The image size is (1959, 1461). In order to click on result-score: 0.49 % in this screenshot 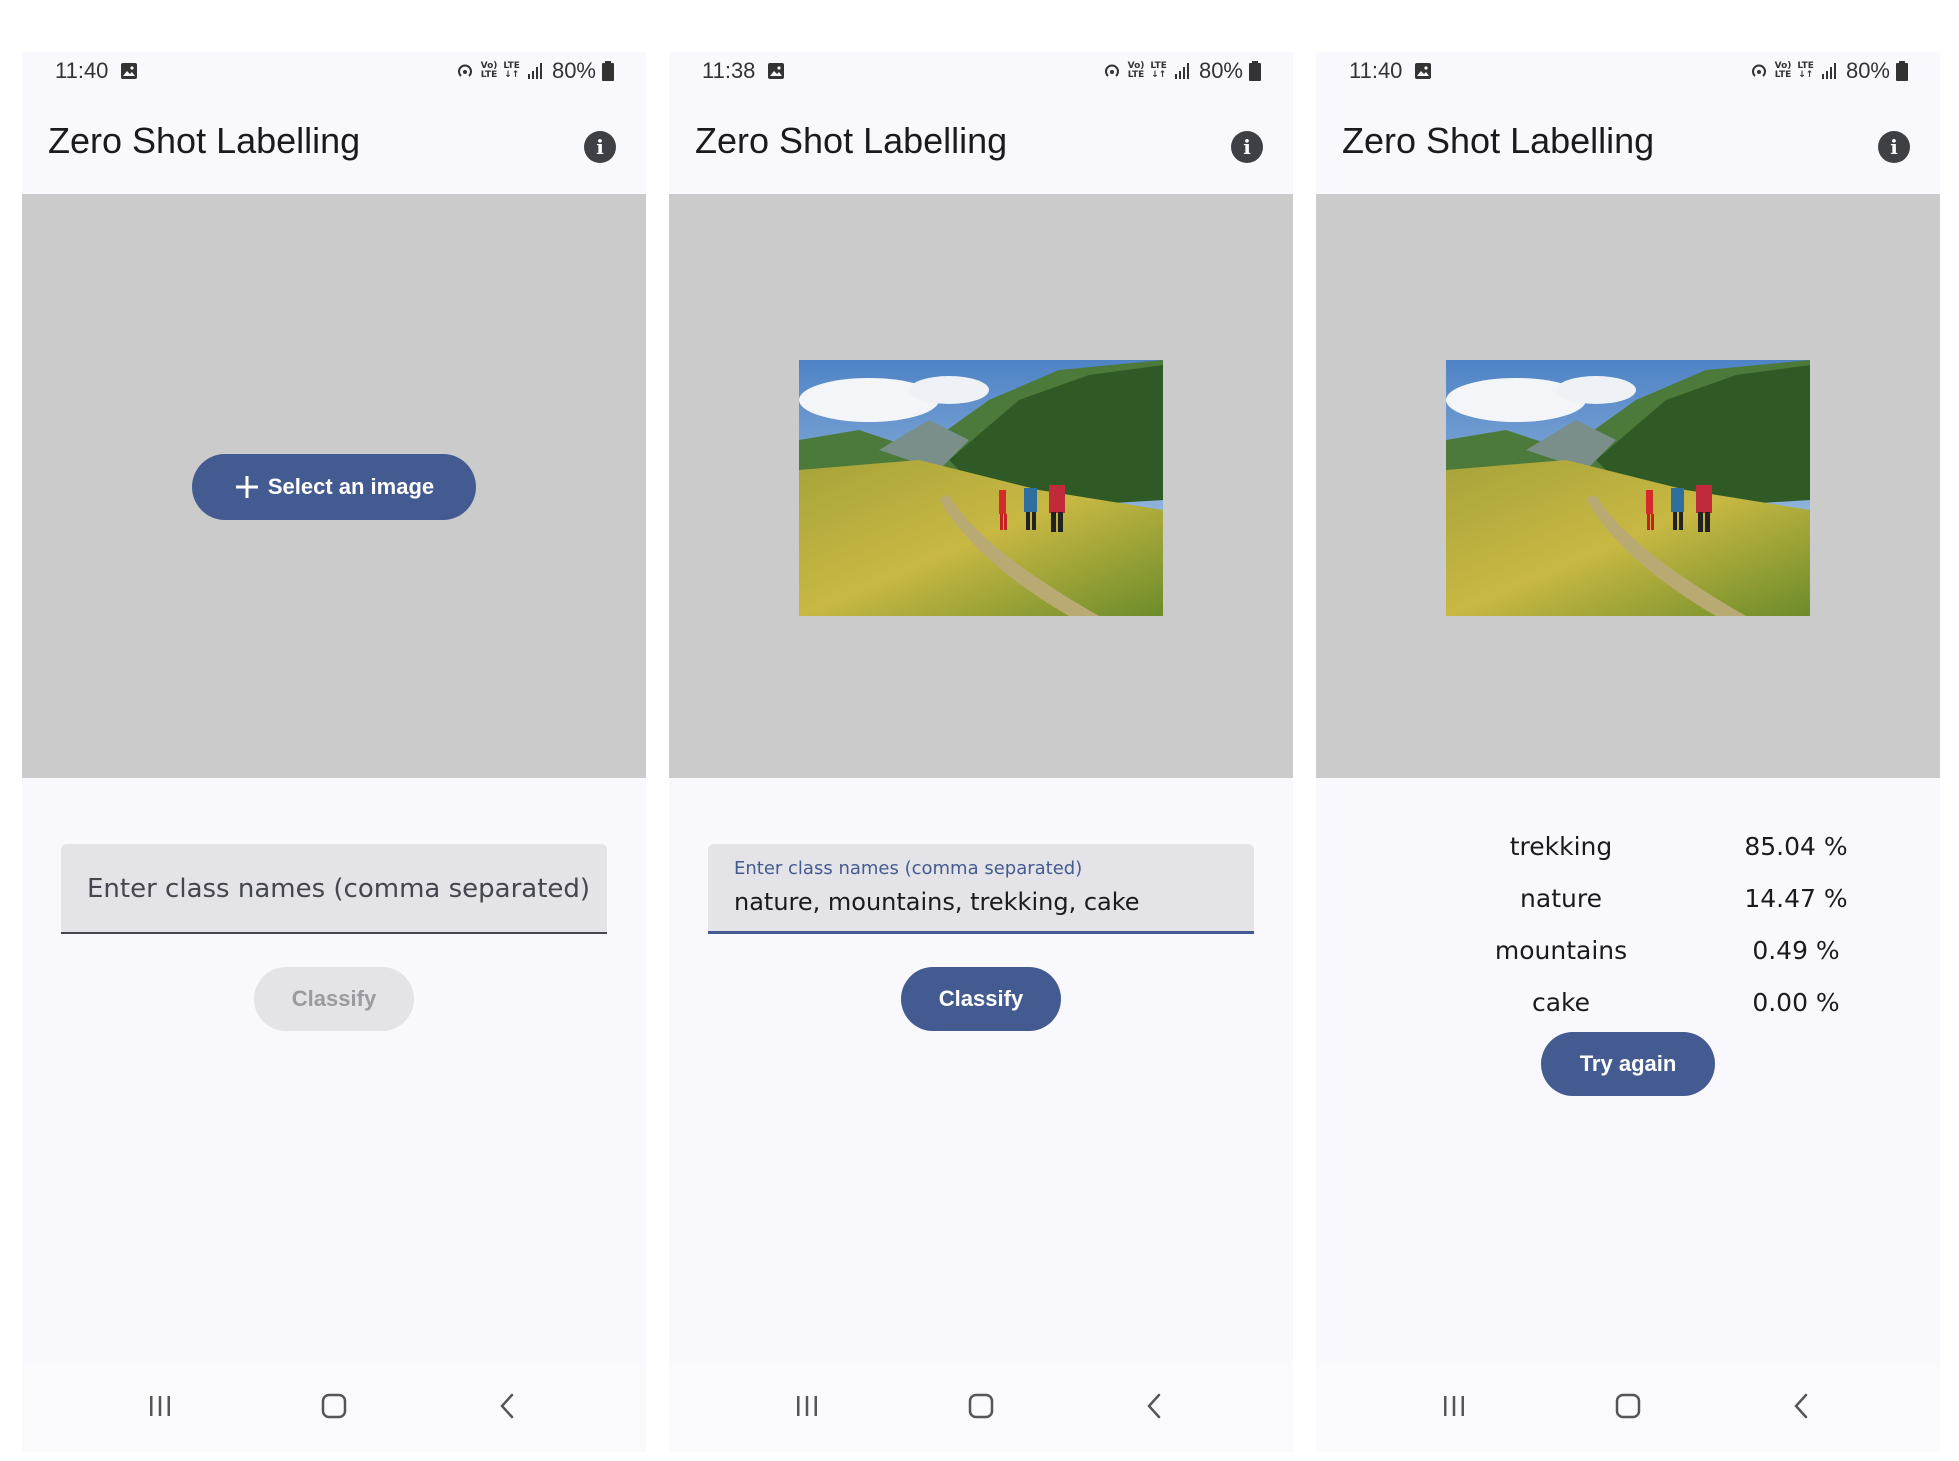, I will do `click(1796, 950)`.